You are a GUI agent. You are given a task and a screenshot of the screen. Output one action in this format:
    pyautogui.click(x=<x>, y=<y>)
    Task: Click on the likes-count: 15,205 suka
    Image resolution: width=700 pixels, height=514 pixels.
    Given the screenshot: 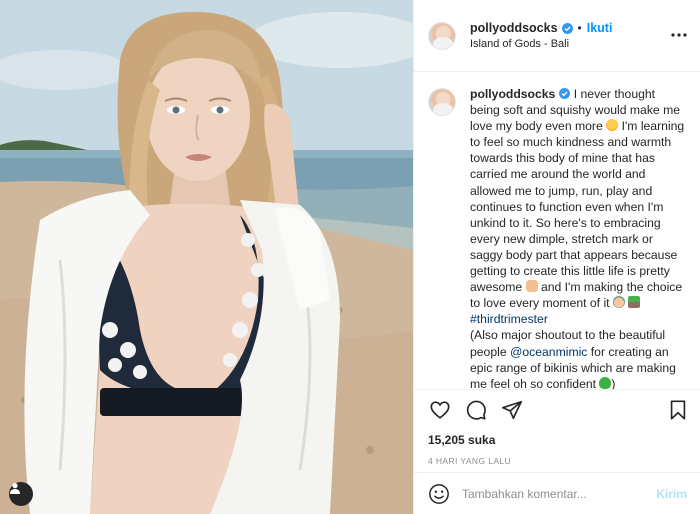 What is the action you would take?
    pyautogui.click(x=557, y=440)
    